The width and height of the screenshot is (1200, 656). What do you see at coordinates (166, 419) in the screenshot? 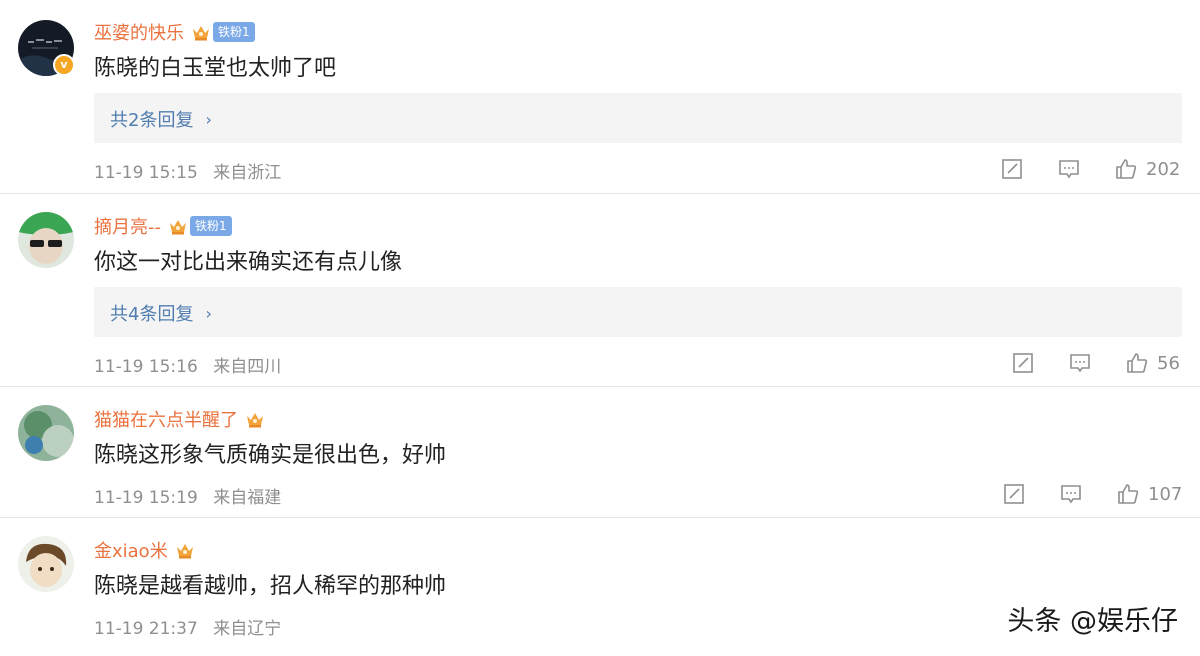
I see `username: 猫猫在六点半醒了` at bounding box center [166, 419].